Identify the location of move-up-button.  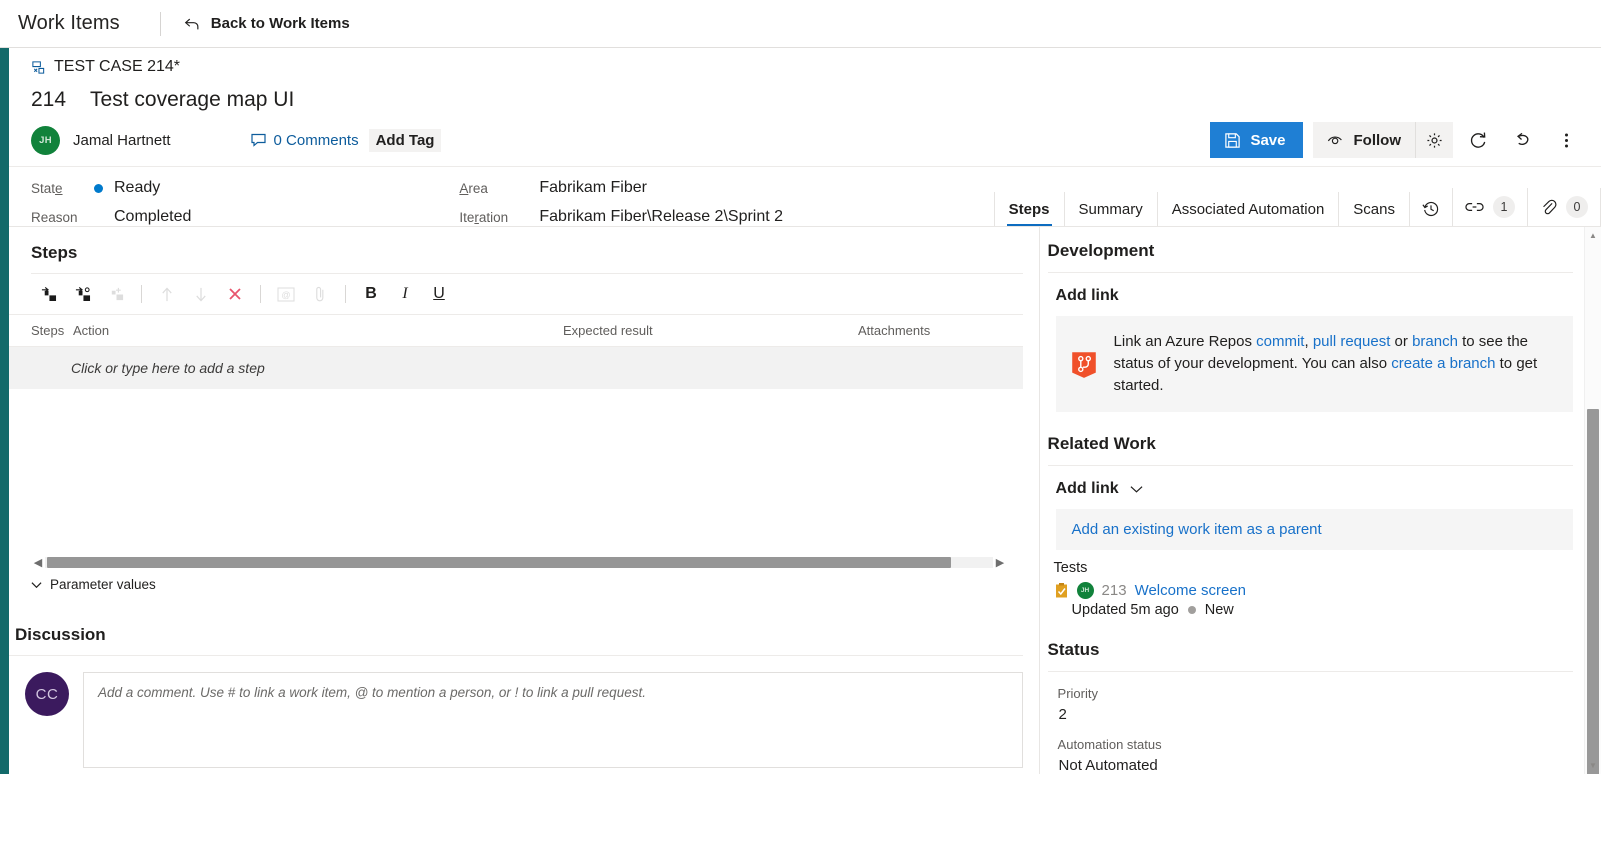
(167, 294).